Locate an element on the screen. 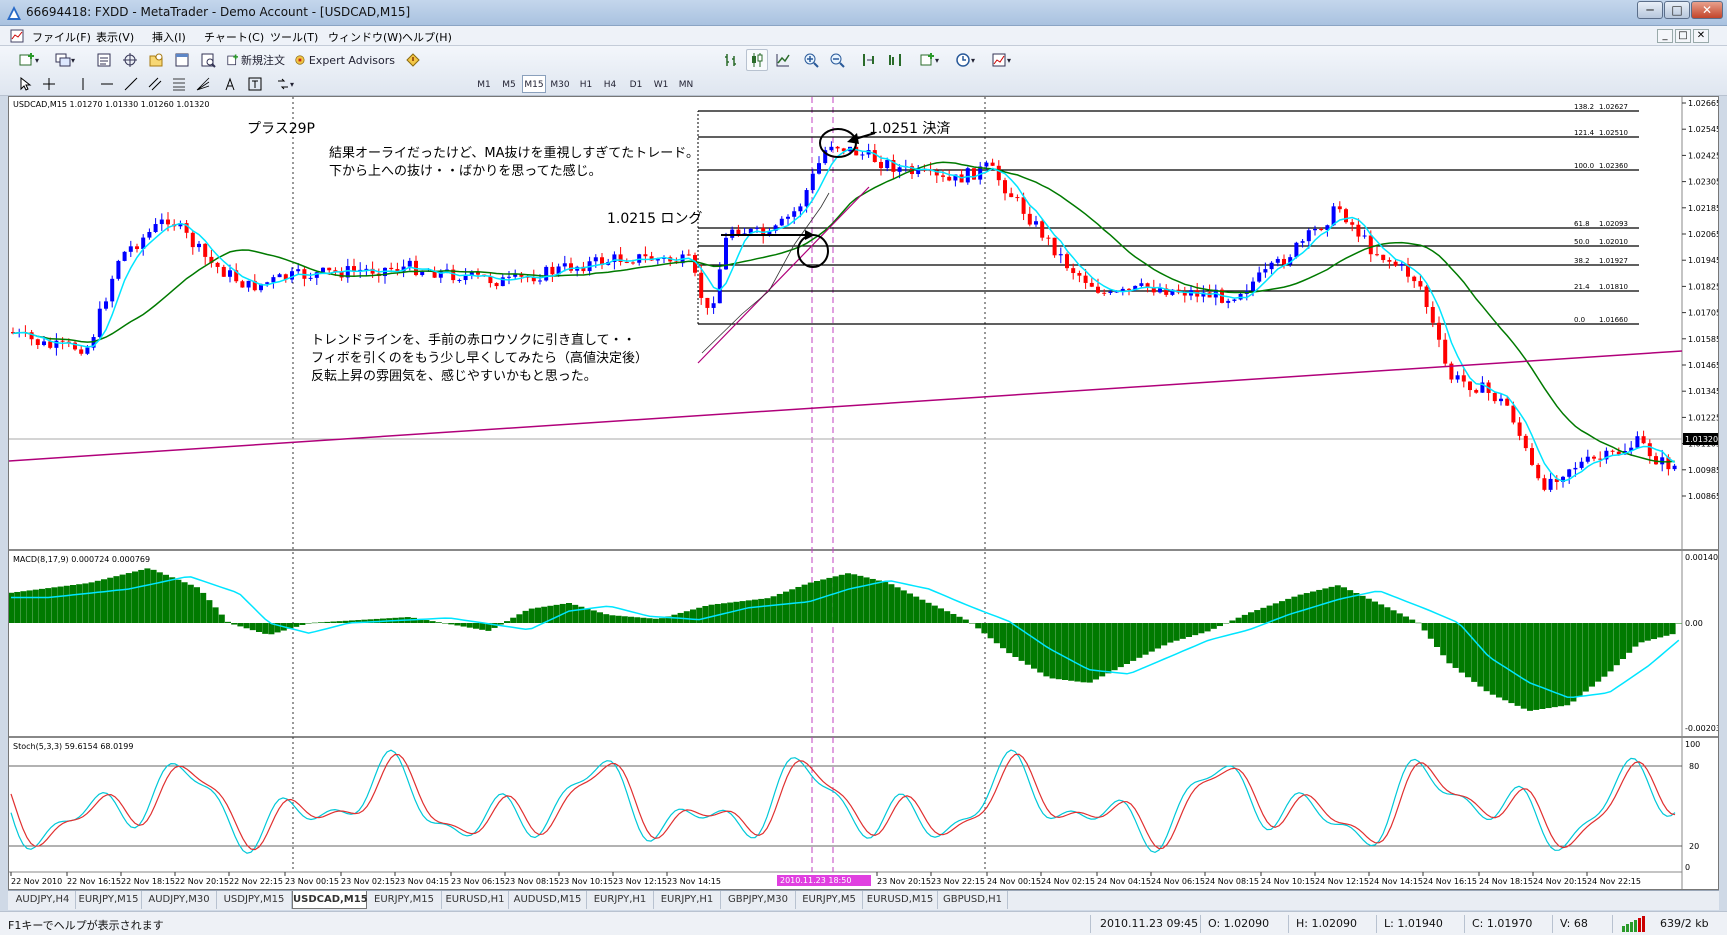 The height and width of the screenshot is (935, 1727). long-trendline is located at coordinates (846, 406).